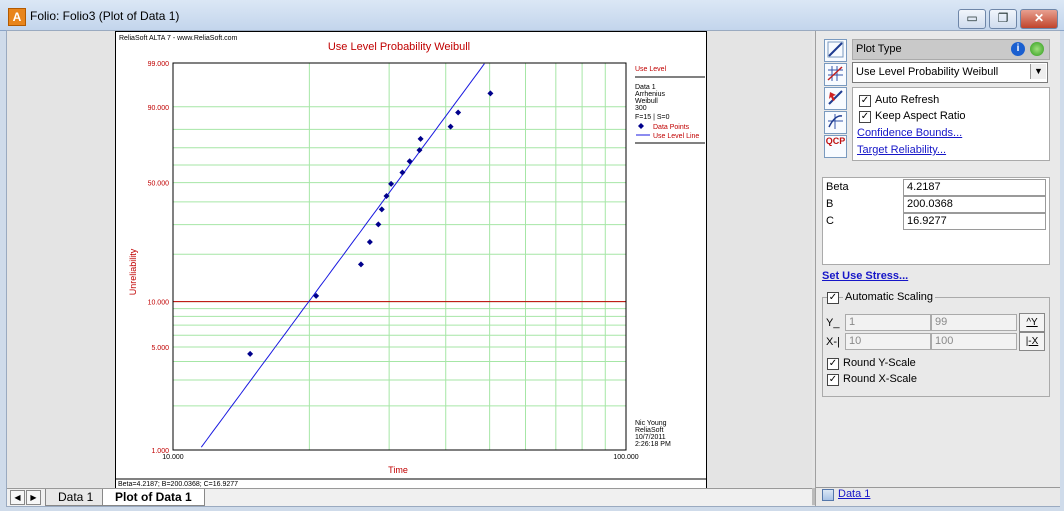 This screenshot has height=511, width=1064. I want to click on info-icon: i, so click(1018, 49).